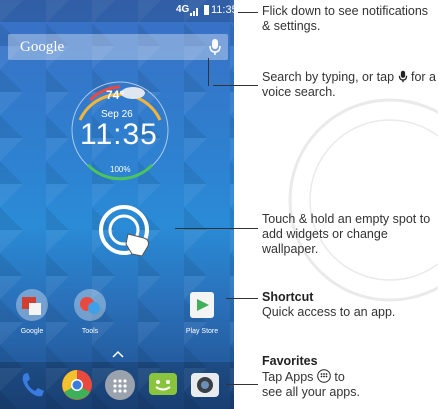 The width and height of the screenshot is (438, 409). What do you see at coordinates (183, 9) in the screenshot?
I see `network-indicator: 4G` at bounding box center [183, 9].